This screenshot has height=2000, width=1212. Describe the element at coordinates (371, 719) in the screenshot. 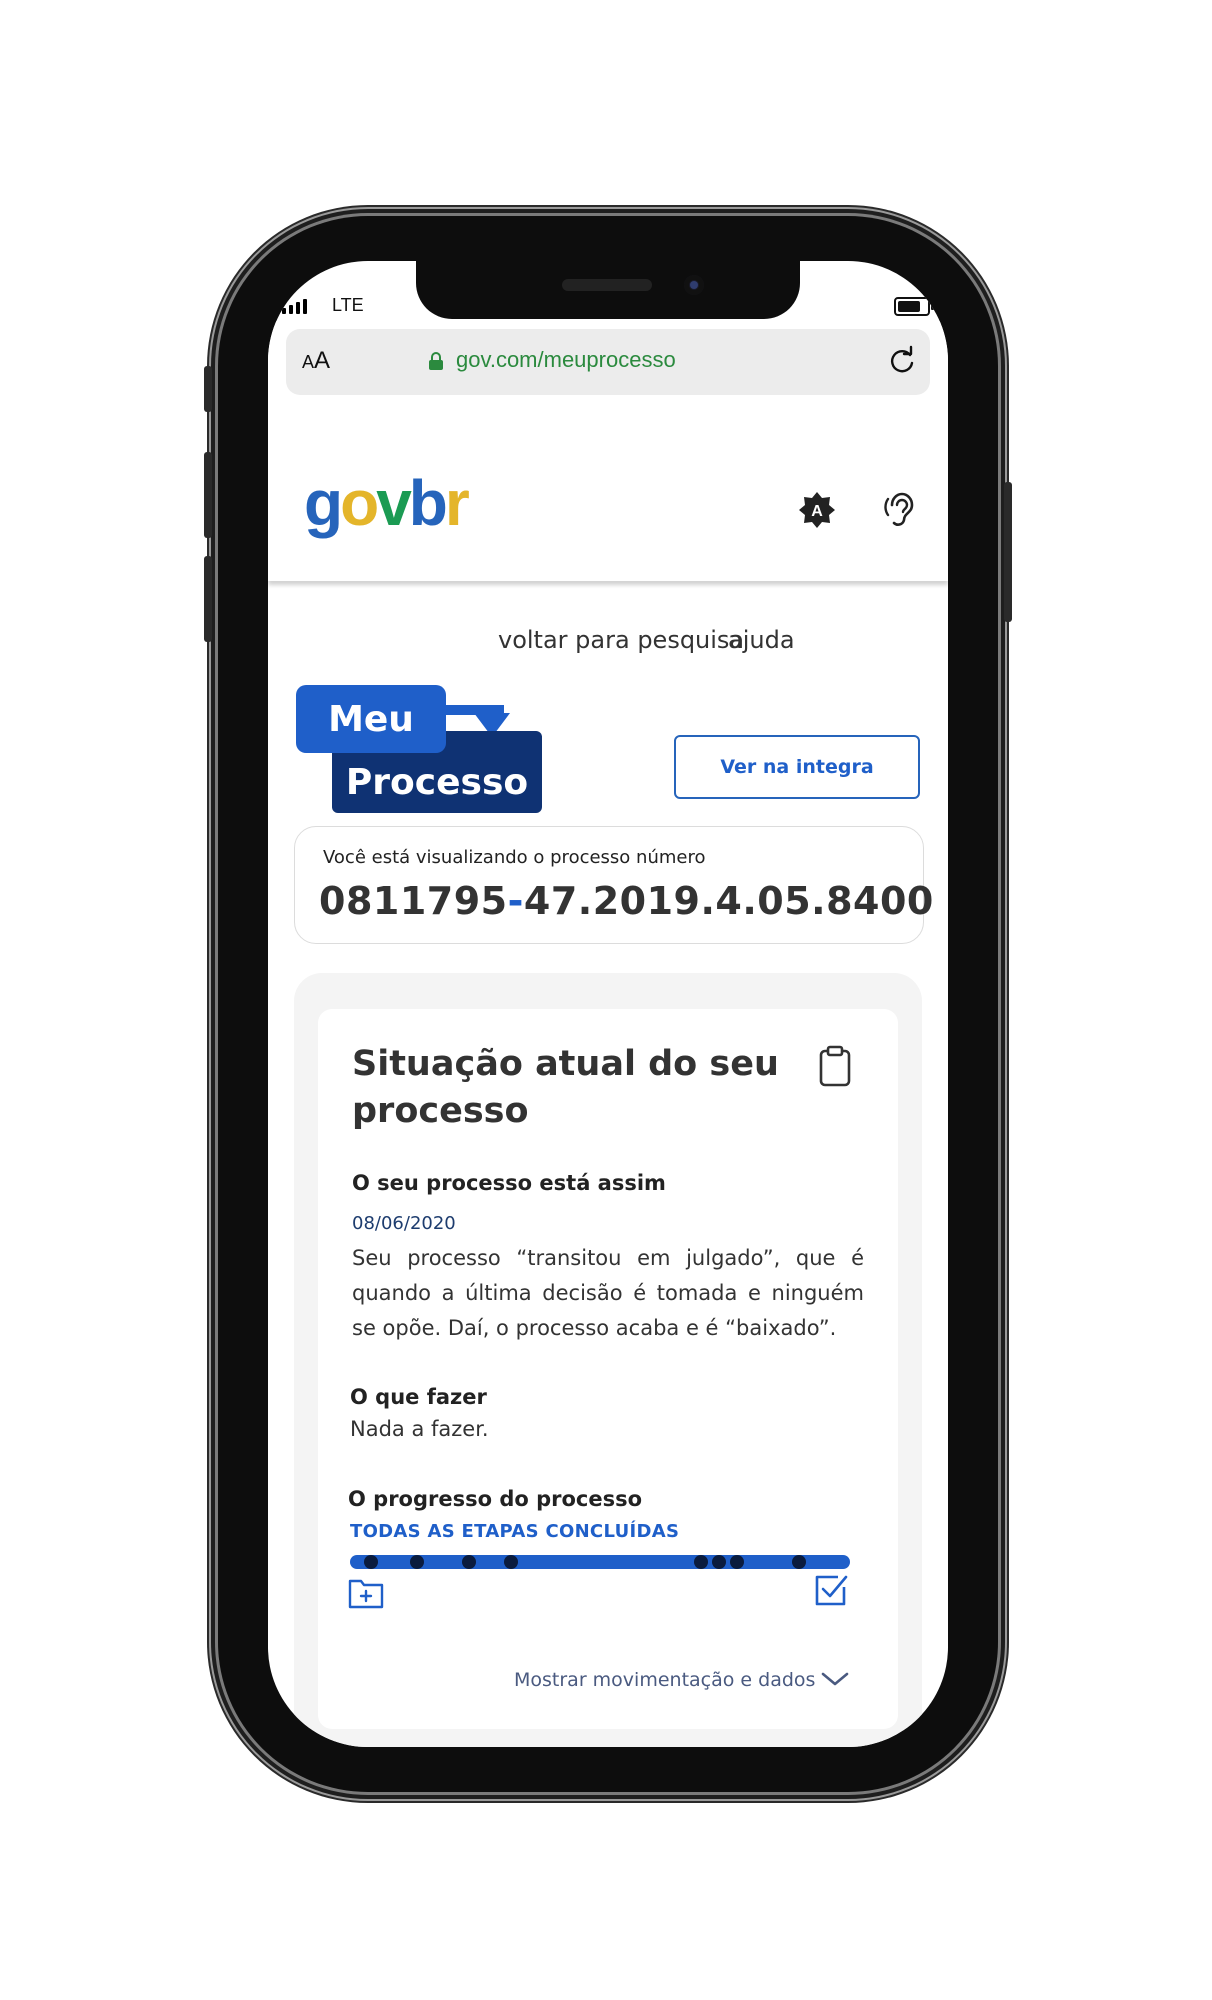

I see `logo-meu: Meu` at that location.